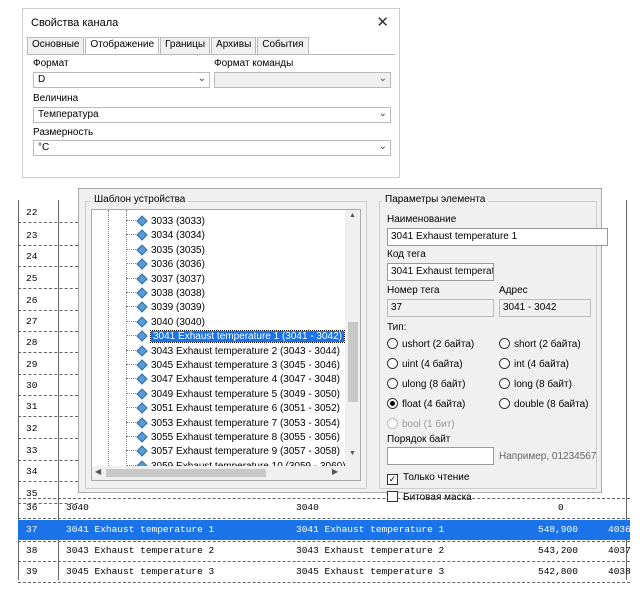 This screenshot has width=640, height=594. Describe the element at coordinates (212, 115) in the screenshot. I see `quantity-select: Температура ⌄` at that location.